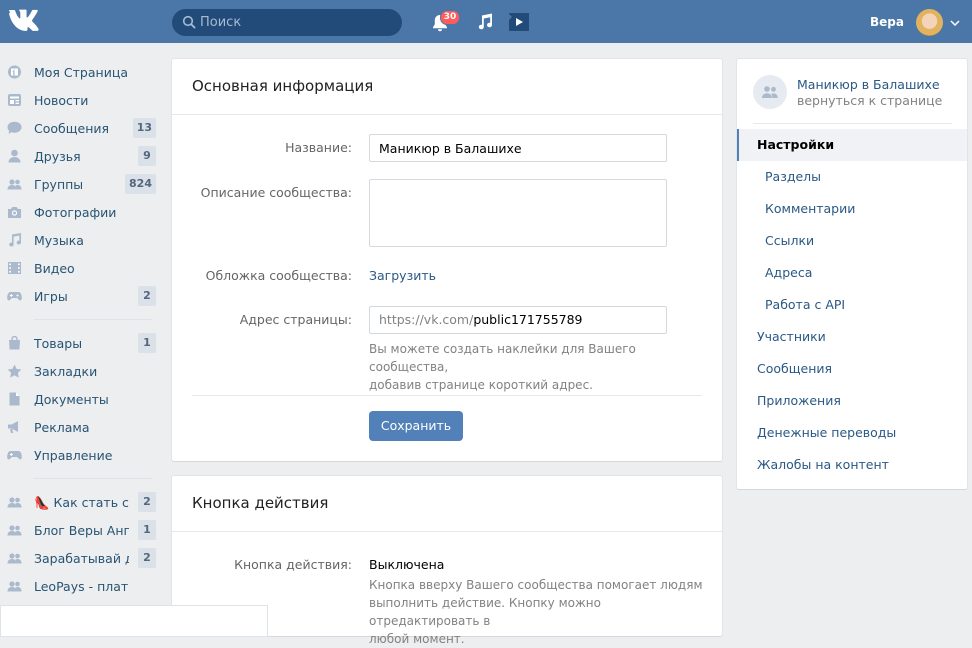 This screenshot has height=648, width=972. I want to click on menu-label: Настройки, so click(796, 144).